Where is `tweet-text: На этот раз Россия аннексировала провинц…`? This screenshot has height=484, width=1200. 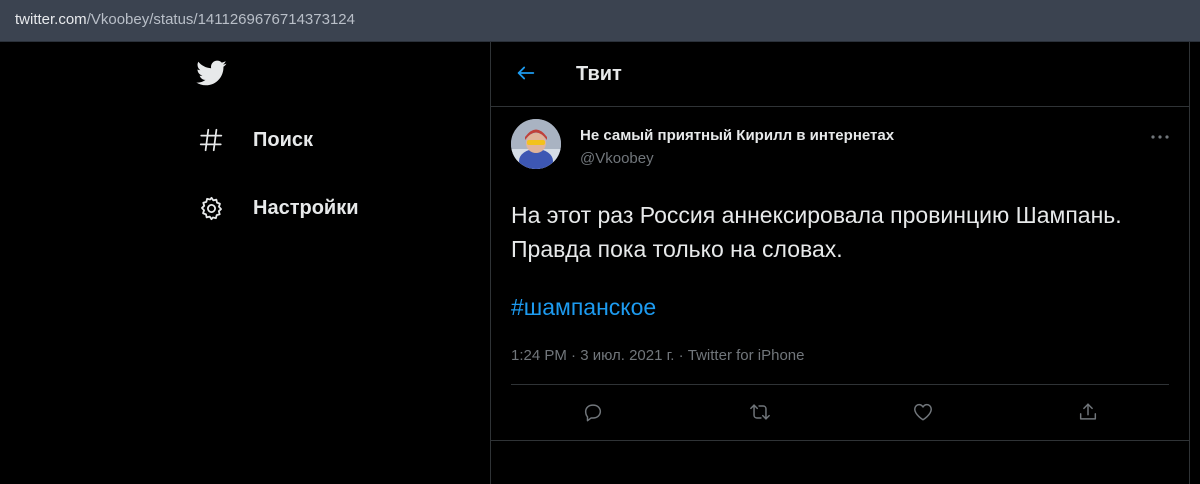 tweet-text: На этот раз Россия аннексировала провинц… is located at coordinates (816, 232).